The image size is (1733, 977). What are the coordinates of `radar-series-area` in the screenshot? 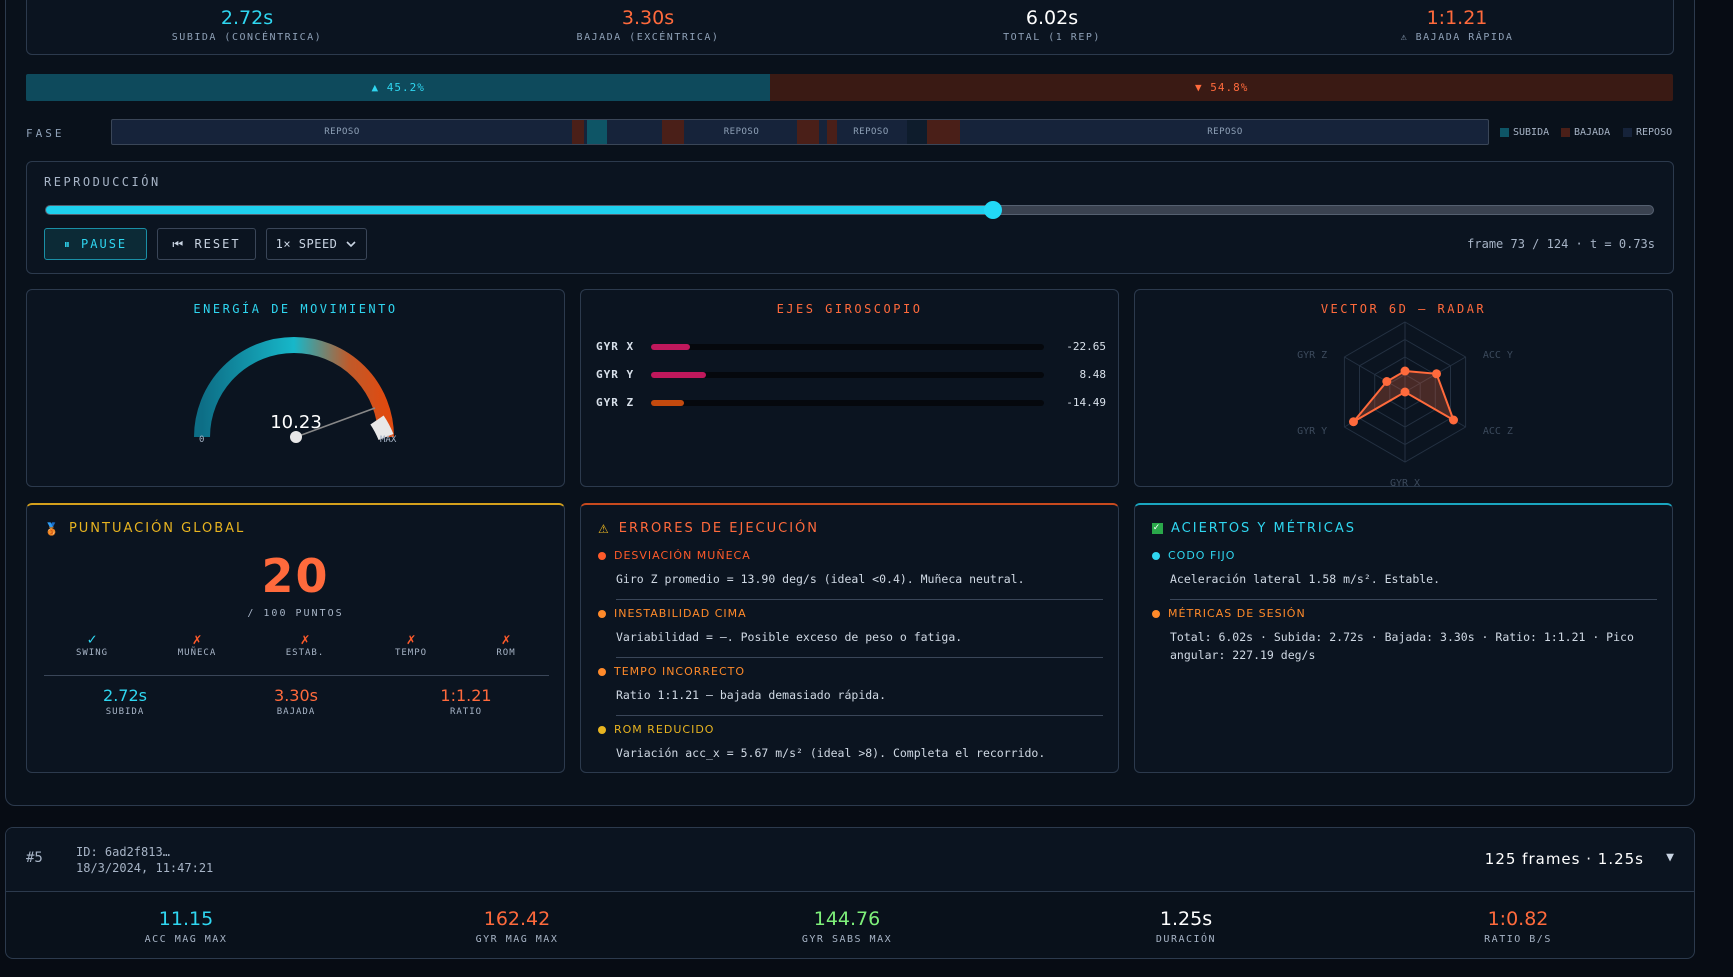 It's located at (1404, 396).